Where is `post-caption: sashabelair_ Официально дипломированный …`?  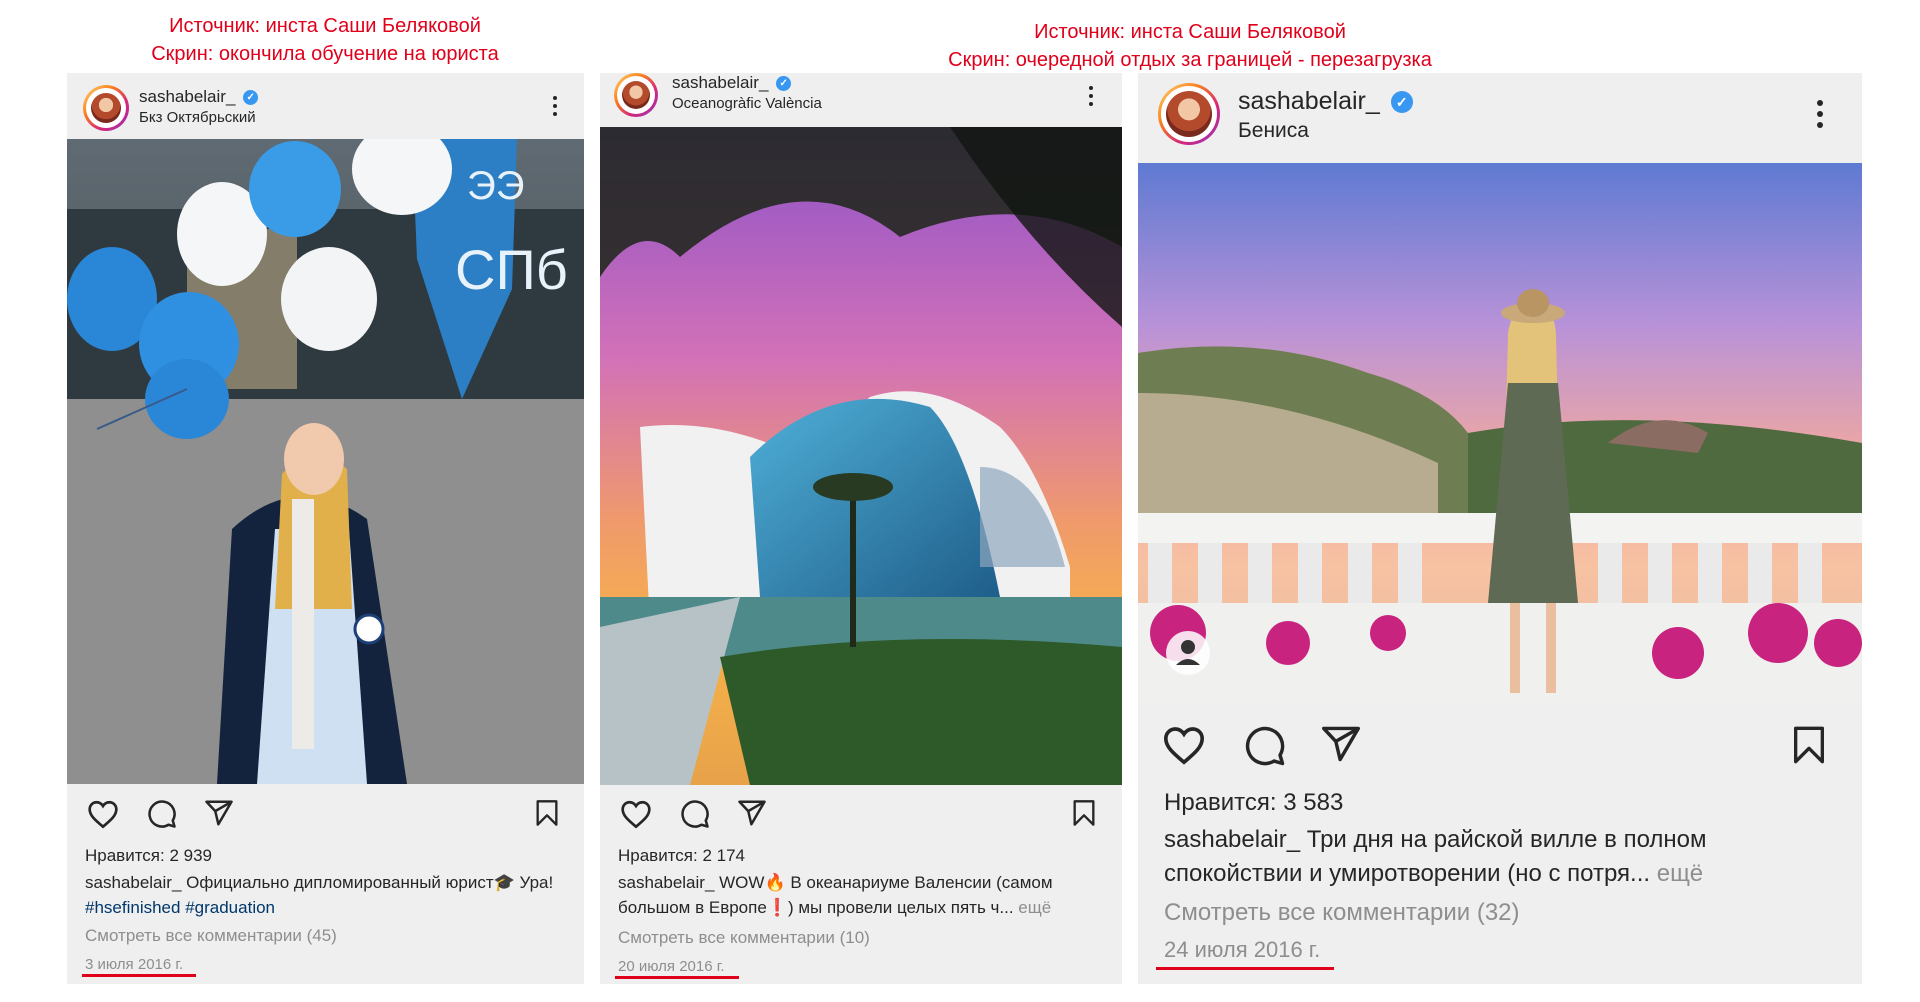
post-caption: sashabelair_ Официально дипломированный … is located at coordinates (330, 895).